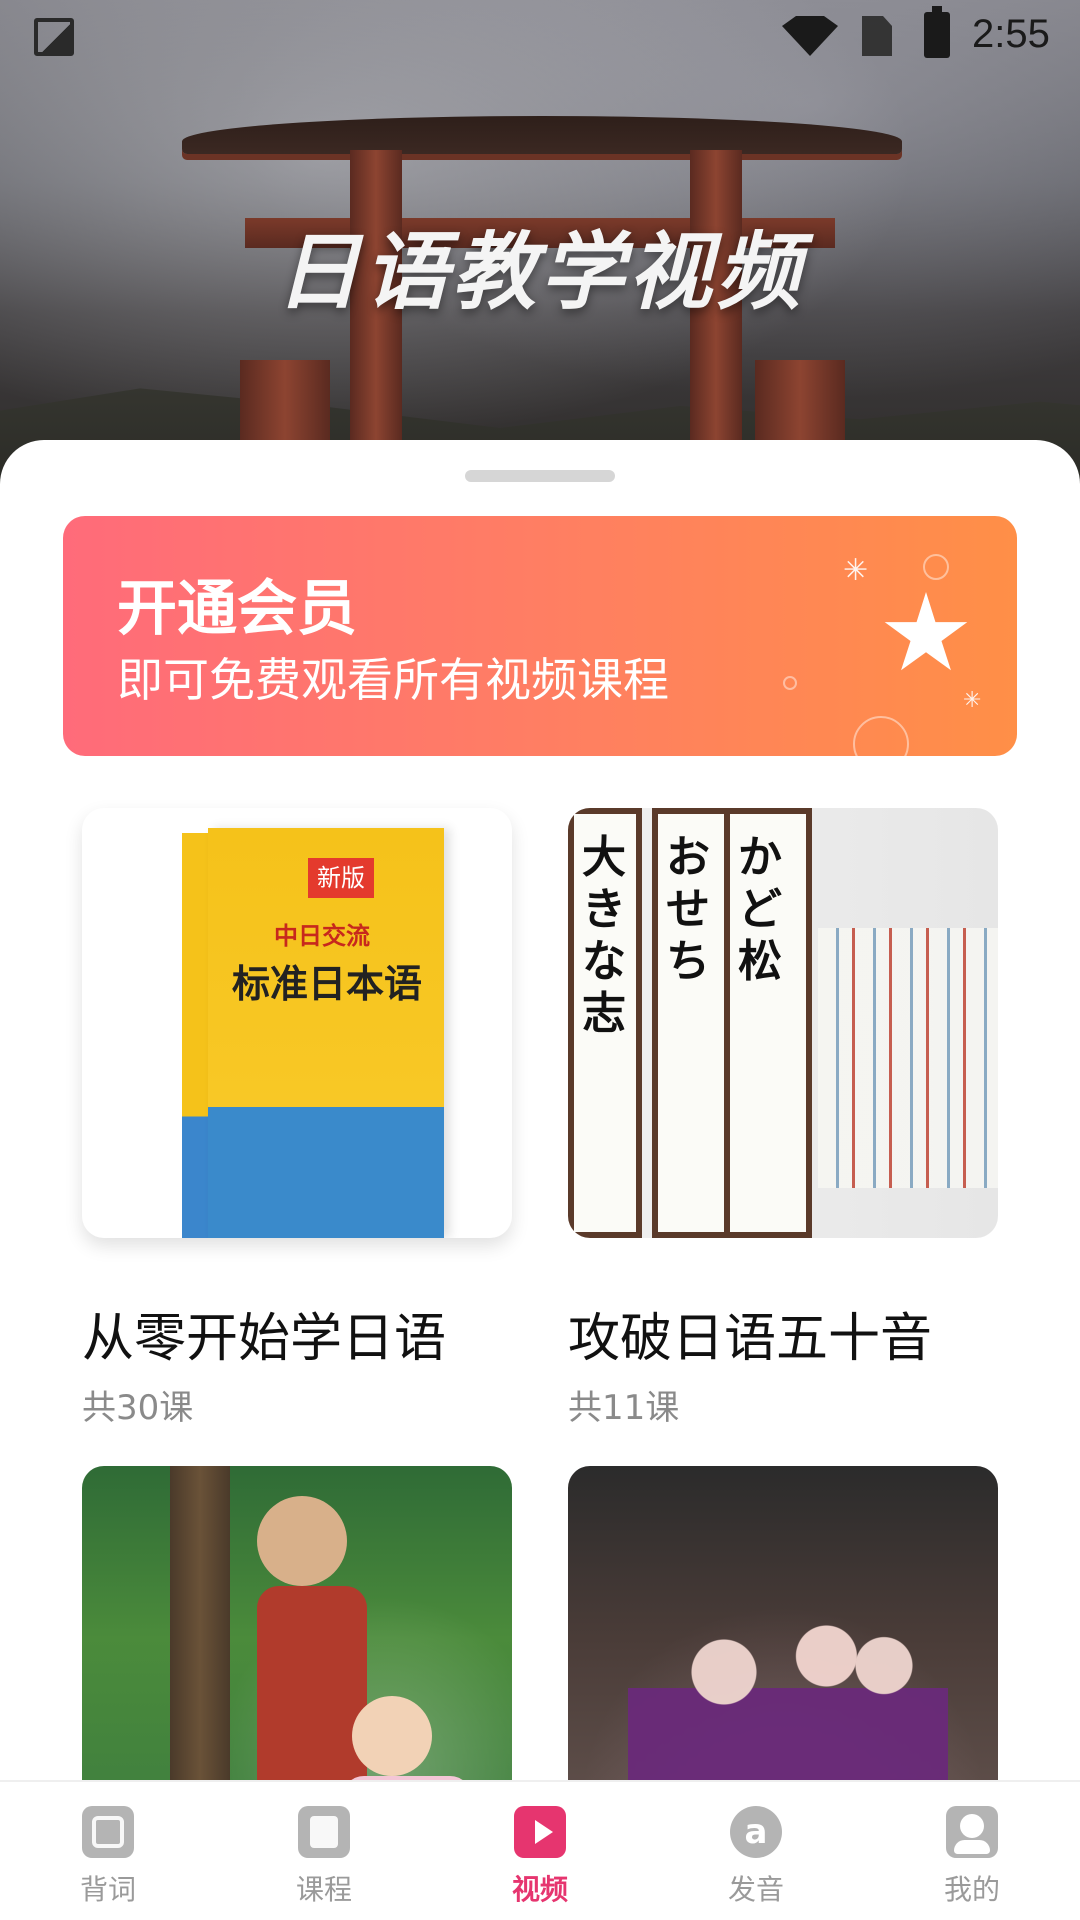 The image size is (1080, 1920). I want to click on star-icon, so click(926, 631).